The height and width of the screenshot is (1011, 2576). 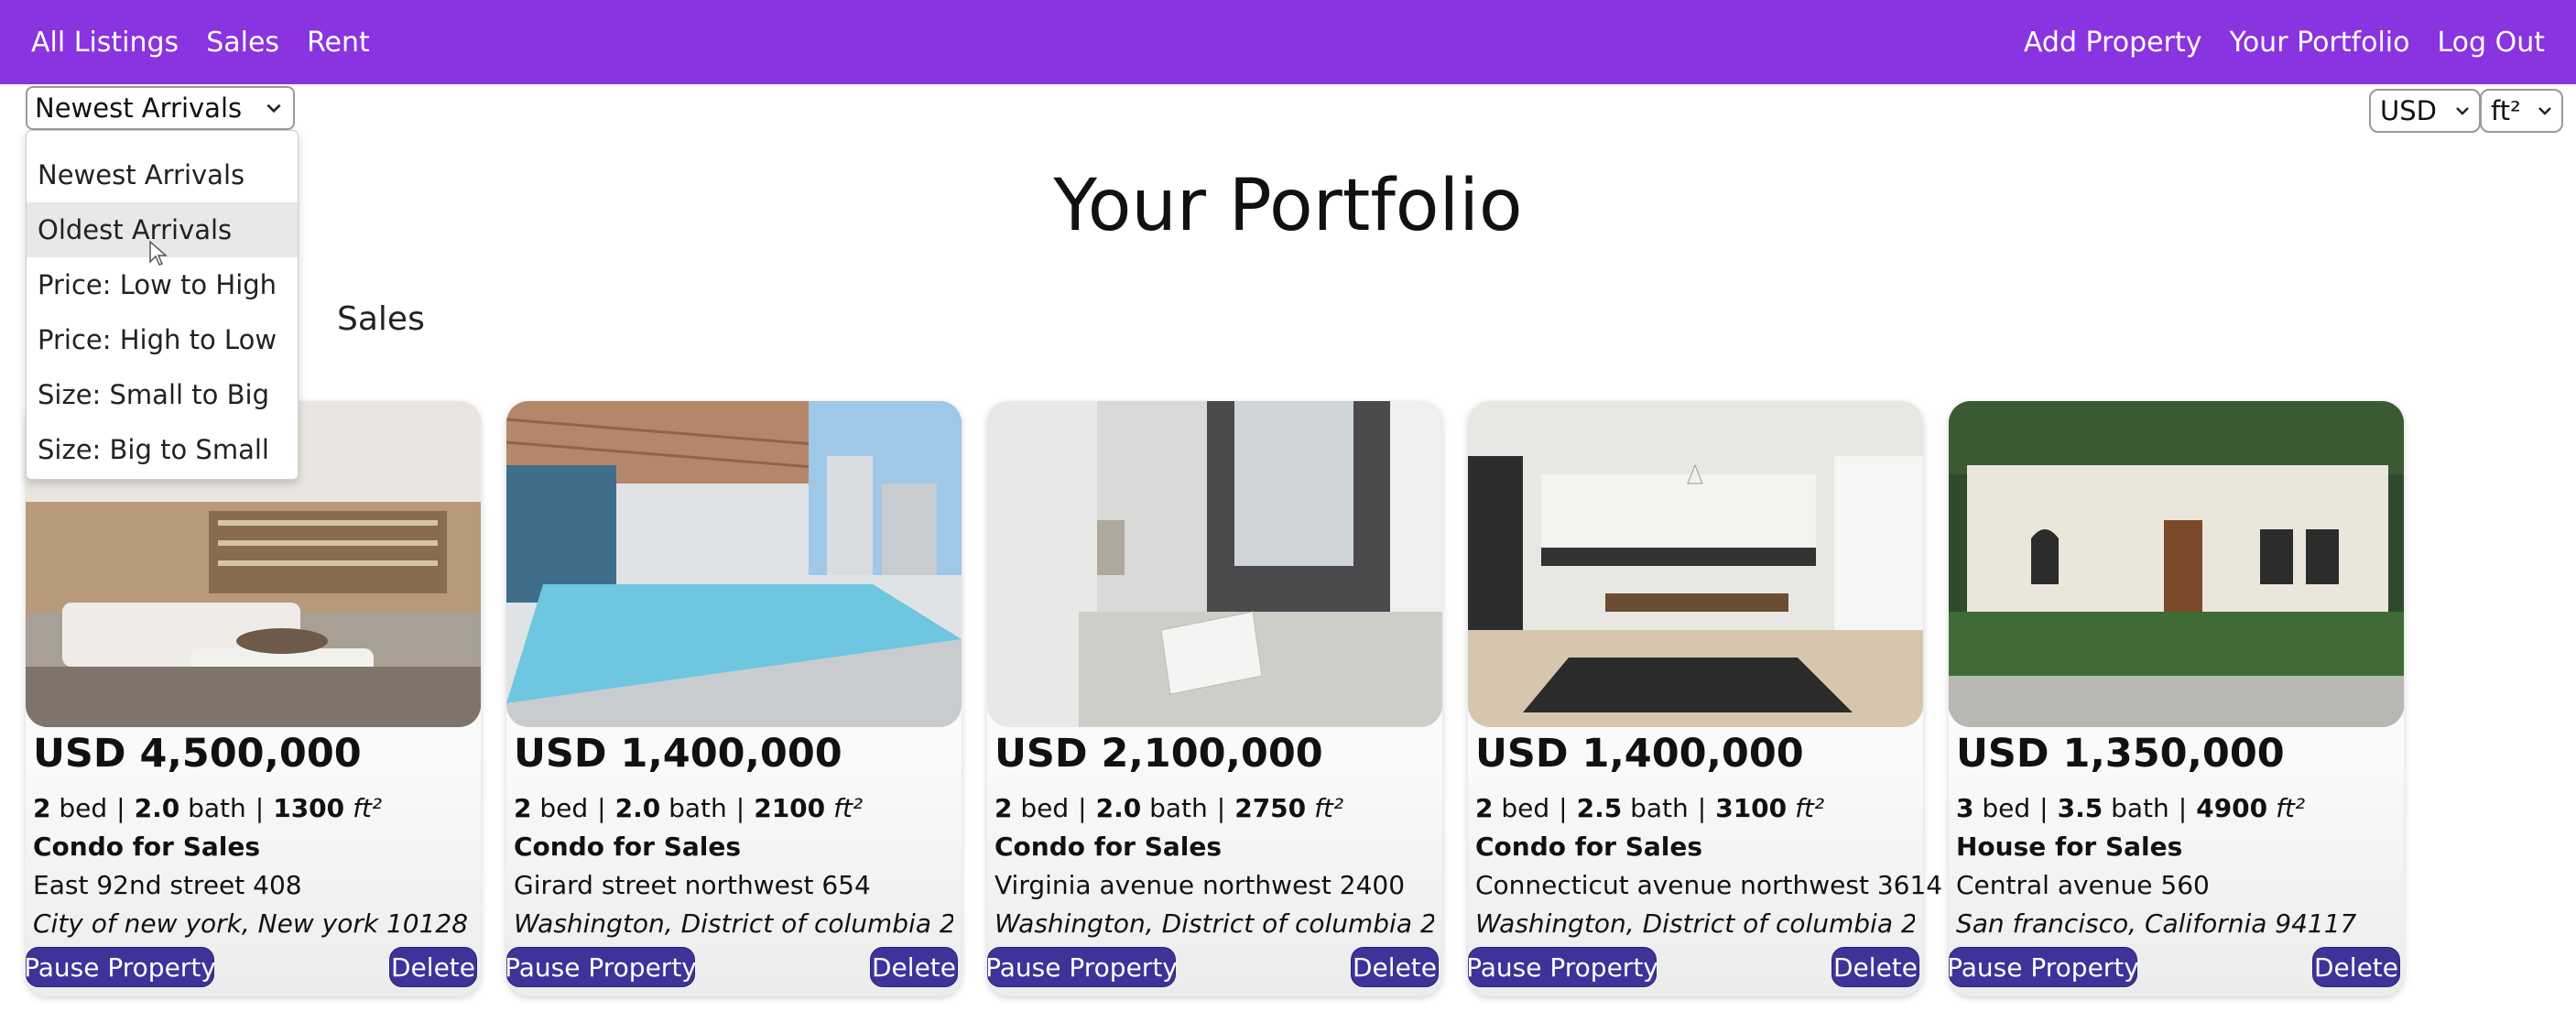 I want to click on nav-sales: Sales, so click(x=242, y=43).